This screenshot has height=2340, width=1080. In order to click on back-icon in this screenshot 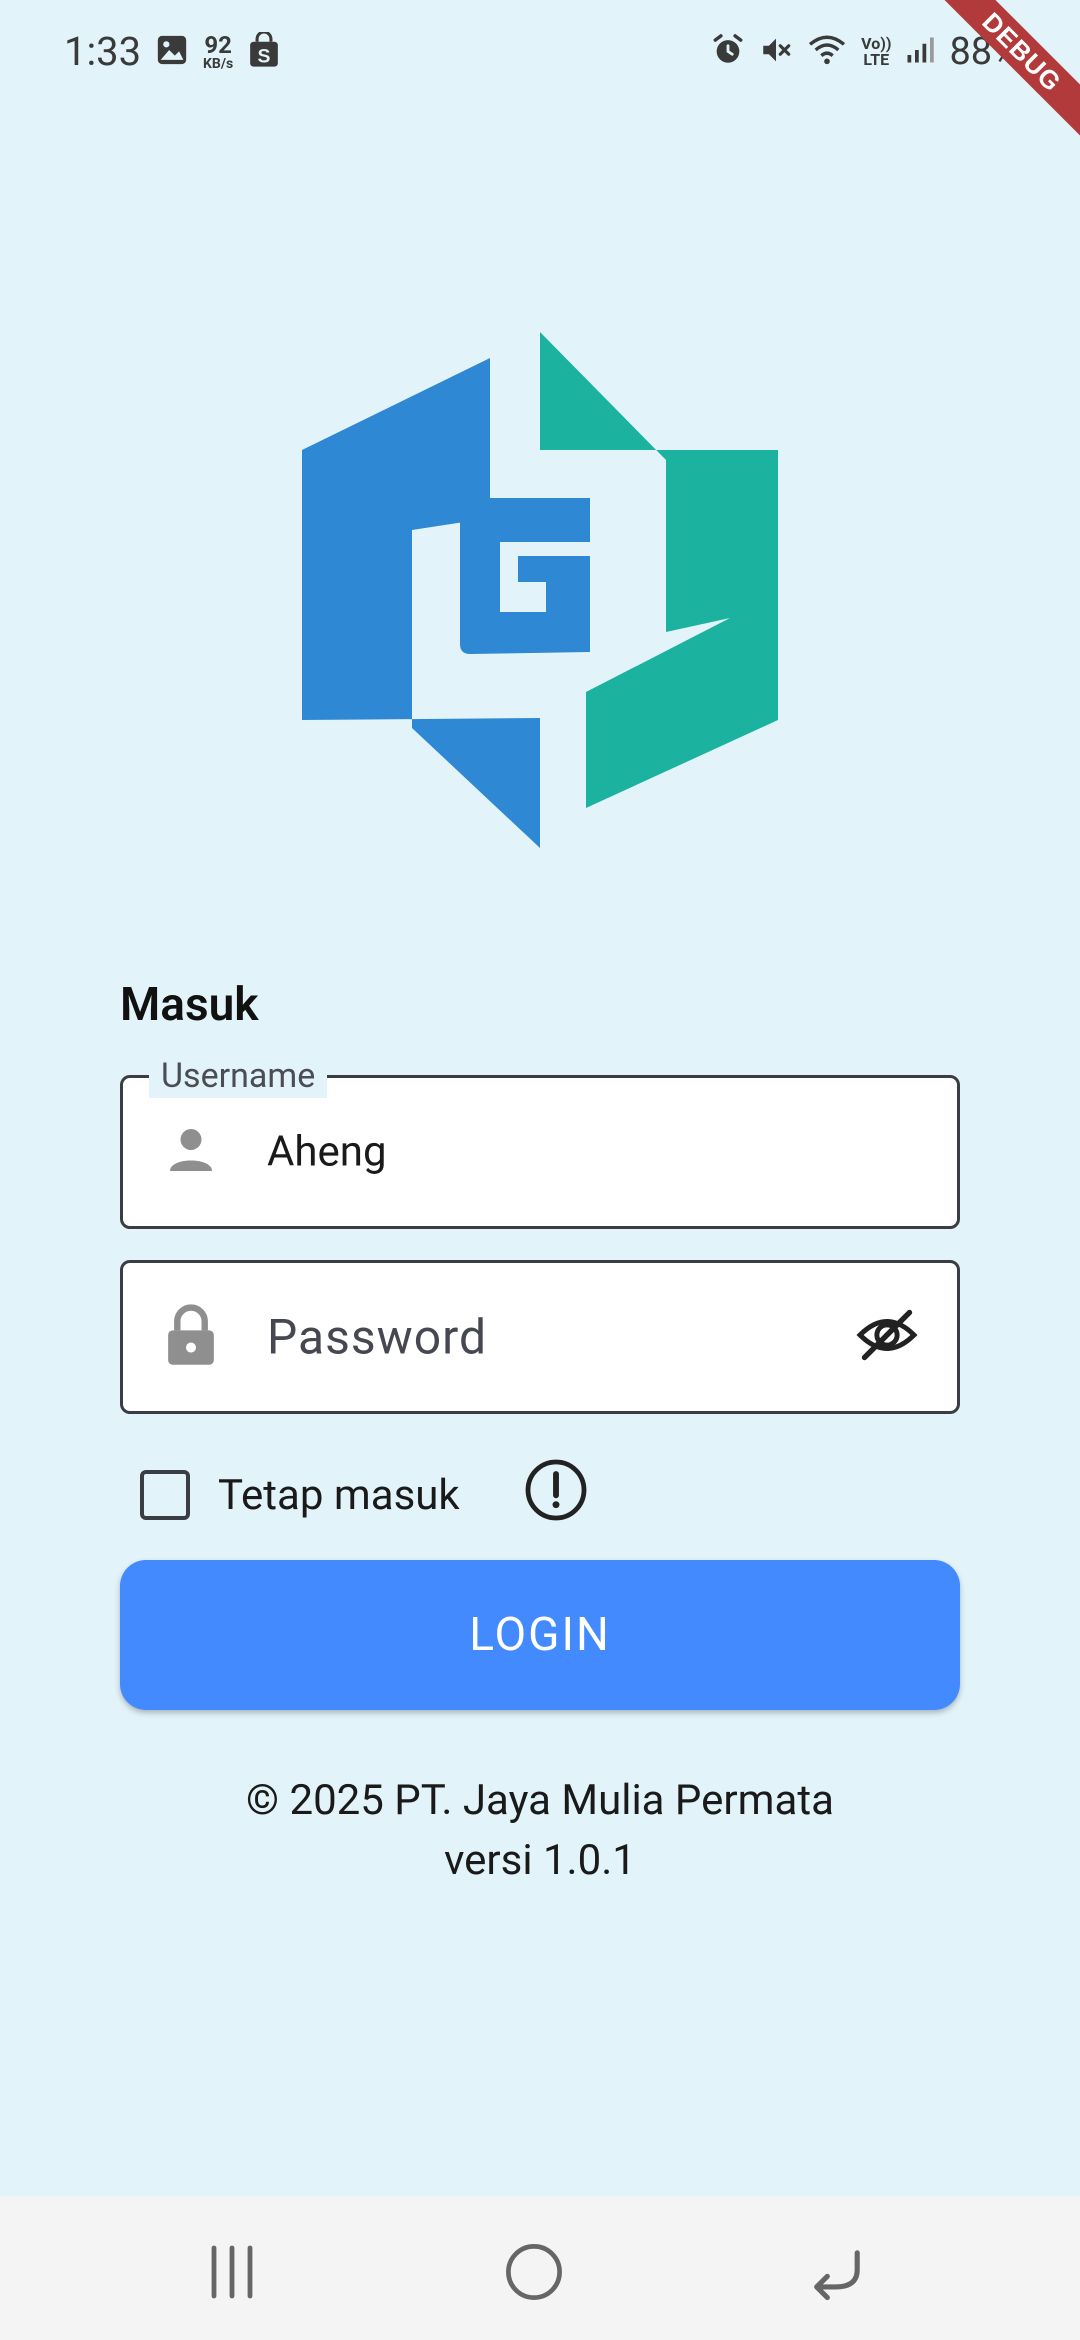, I will do `click(837, 2275)`.